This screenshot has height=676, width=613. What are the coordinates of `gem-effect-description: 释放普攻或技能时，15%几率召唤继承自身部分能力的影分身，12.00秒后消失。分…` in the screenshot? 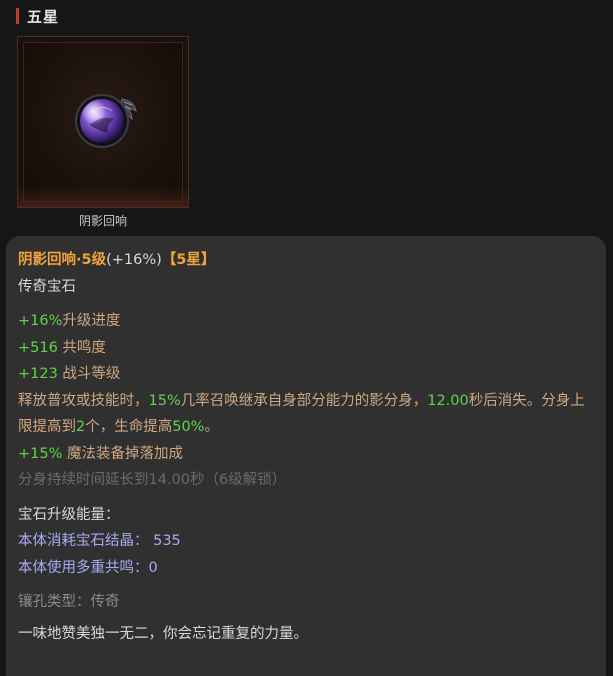 It's located at (301, 414).